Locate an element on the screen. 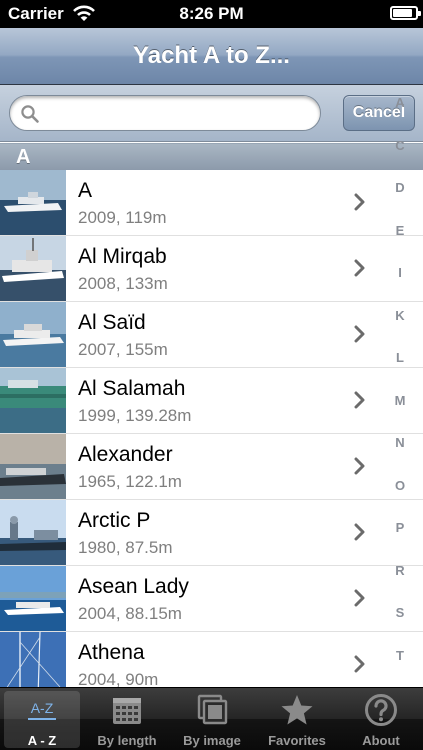 The image size is (423, 750). image-stack-icon is located at coordinates (212, 709).